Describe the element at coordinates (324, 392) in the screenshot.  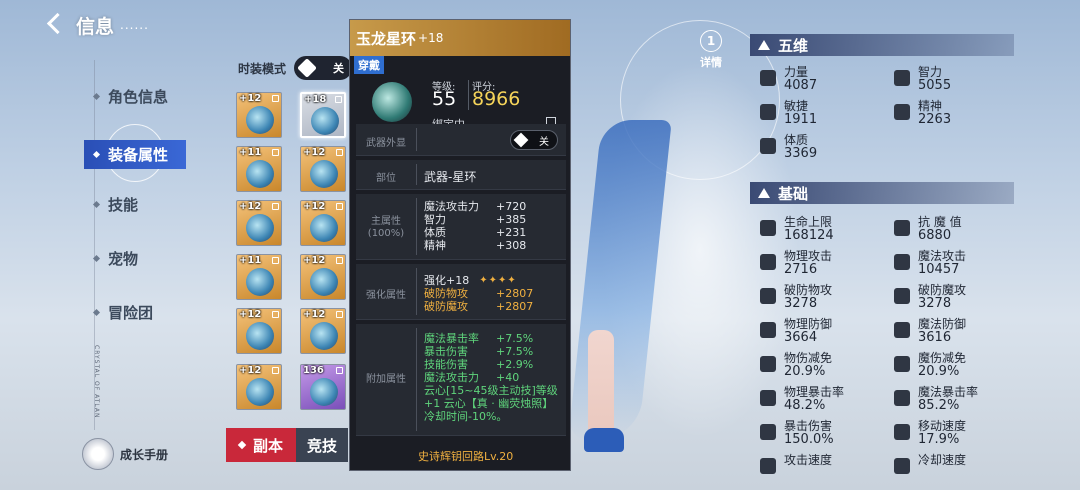
I see `box-icon` at that location.